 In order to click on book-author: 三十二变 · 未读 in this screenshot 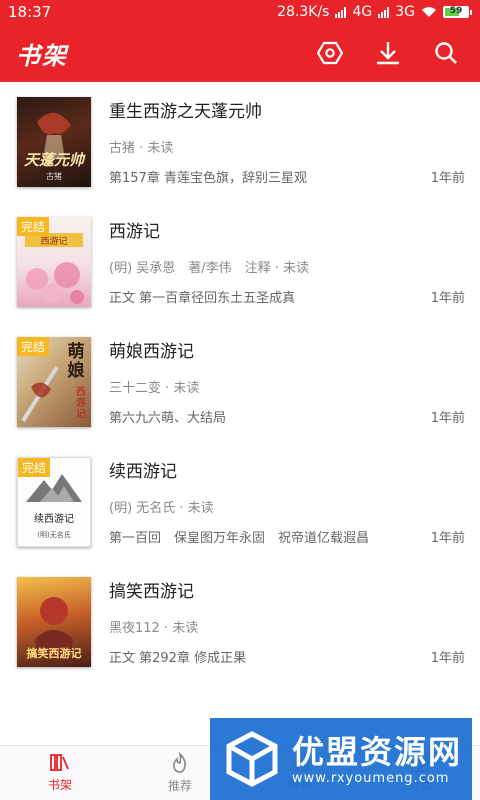, I will do `click(154, 388)`.